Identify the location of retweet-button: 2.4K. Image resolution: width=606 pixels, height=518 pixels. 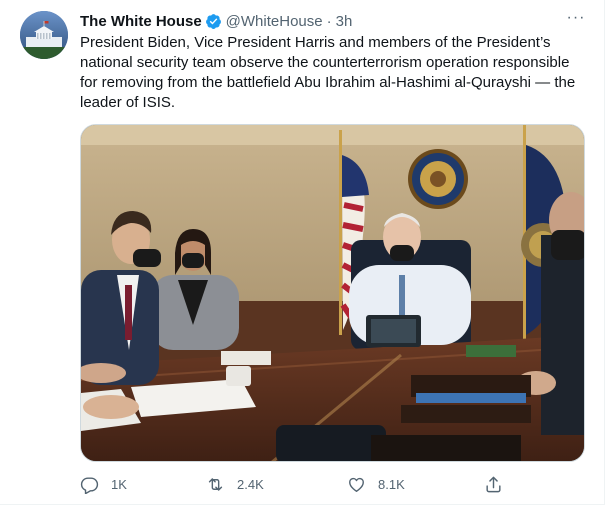
(235, 484).